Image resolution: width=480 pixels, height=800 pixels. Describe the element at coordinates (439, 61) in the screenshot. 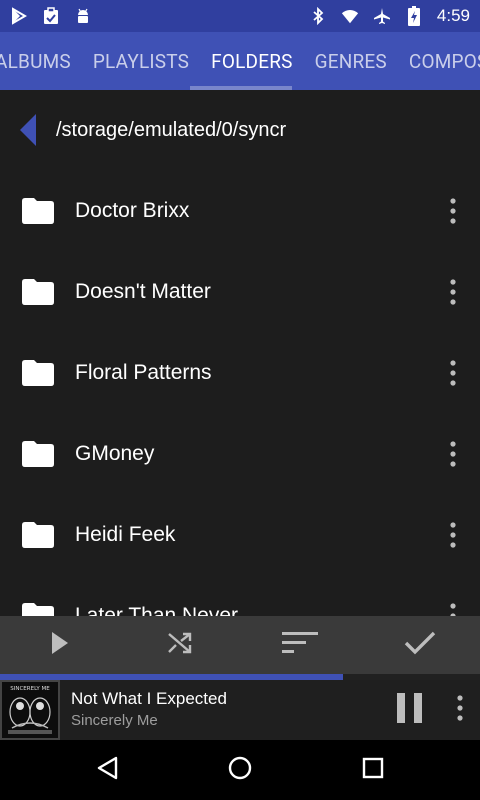

I see `tab-composers: COMPOSERS` at that location.